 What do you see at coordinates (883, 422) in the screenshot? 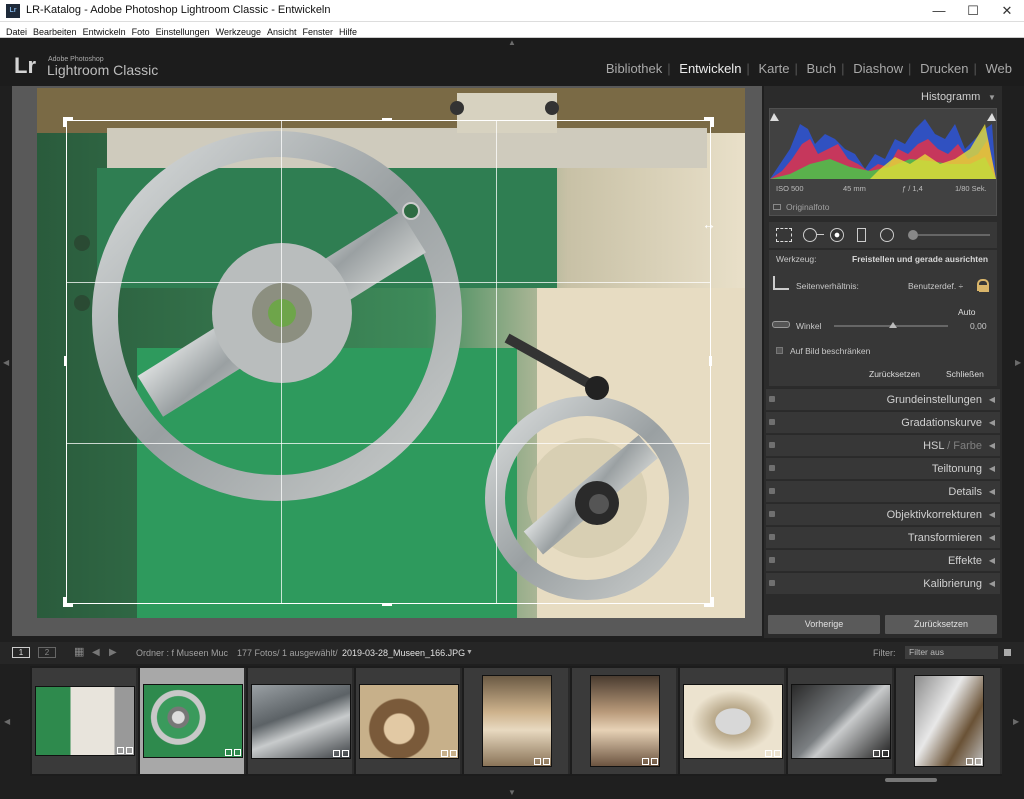
I see `section-gradationskurve: Gradationskurve ◀` at bounding box center [883, 422].